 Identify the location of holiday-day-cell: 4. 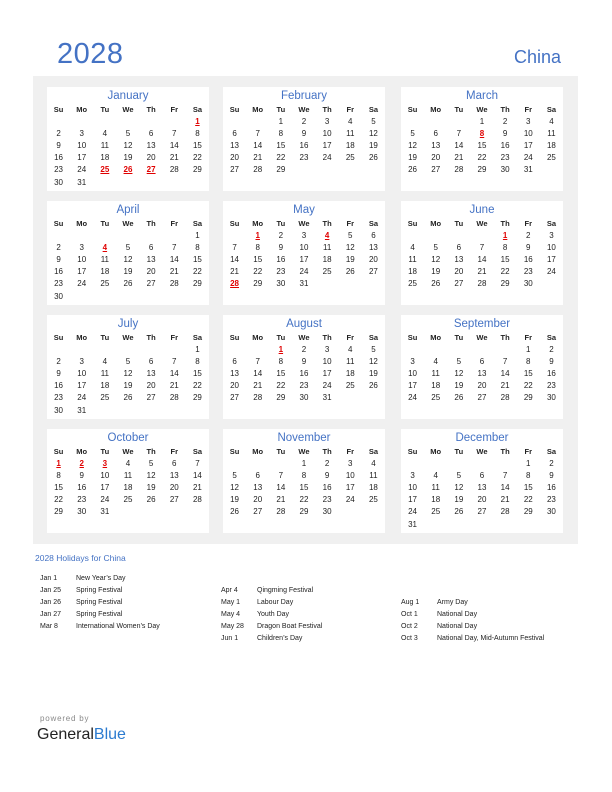
(327, 235).